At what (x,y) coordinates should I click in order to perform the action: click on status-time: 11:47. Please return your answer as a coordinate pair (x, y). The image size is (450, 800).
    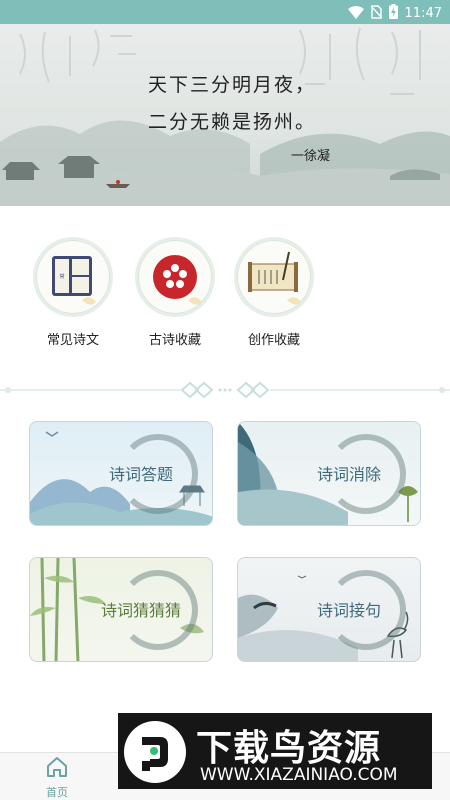
    Looking at the image, I should click on (423, 13).